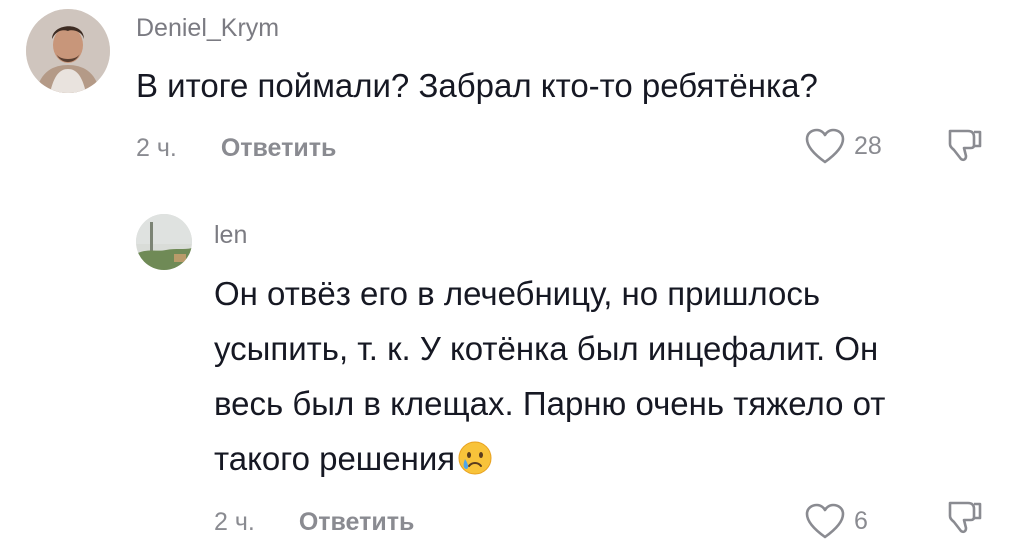 Image resolution: width=1024 pixels, height=543 pixels. I want to click on like-count: 28, so click(868, 145).